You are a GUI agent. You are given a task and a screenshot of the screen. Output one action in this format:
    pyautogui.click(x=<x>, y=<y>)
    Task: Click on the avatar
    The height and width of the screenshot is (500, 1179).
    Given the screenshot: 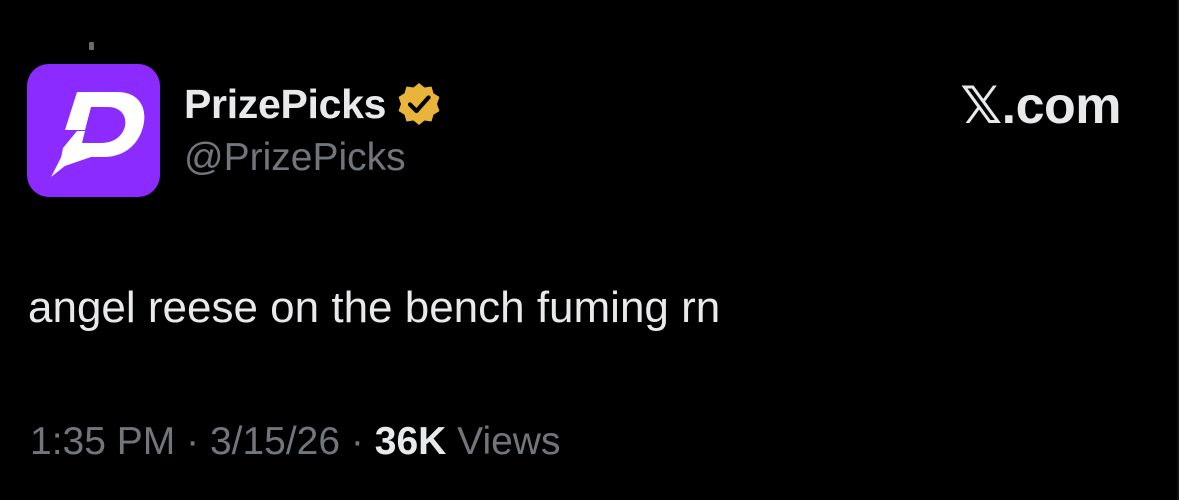 What is the action you would take?
    pyautogui.click(x=93, y=130)
    